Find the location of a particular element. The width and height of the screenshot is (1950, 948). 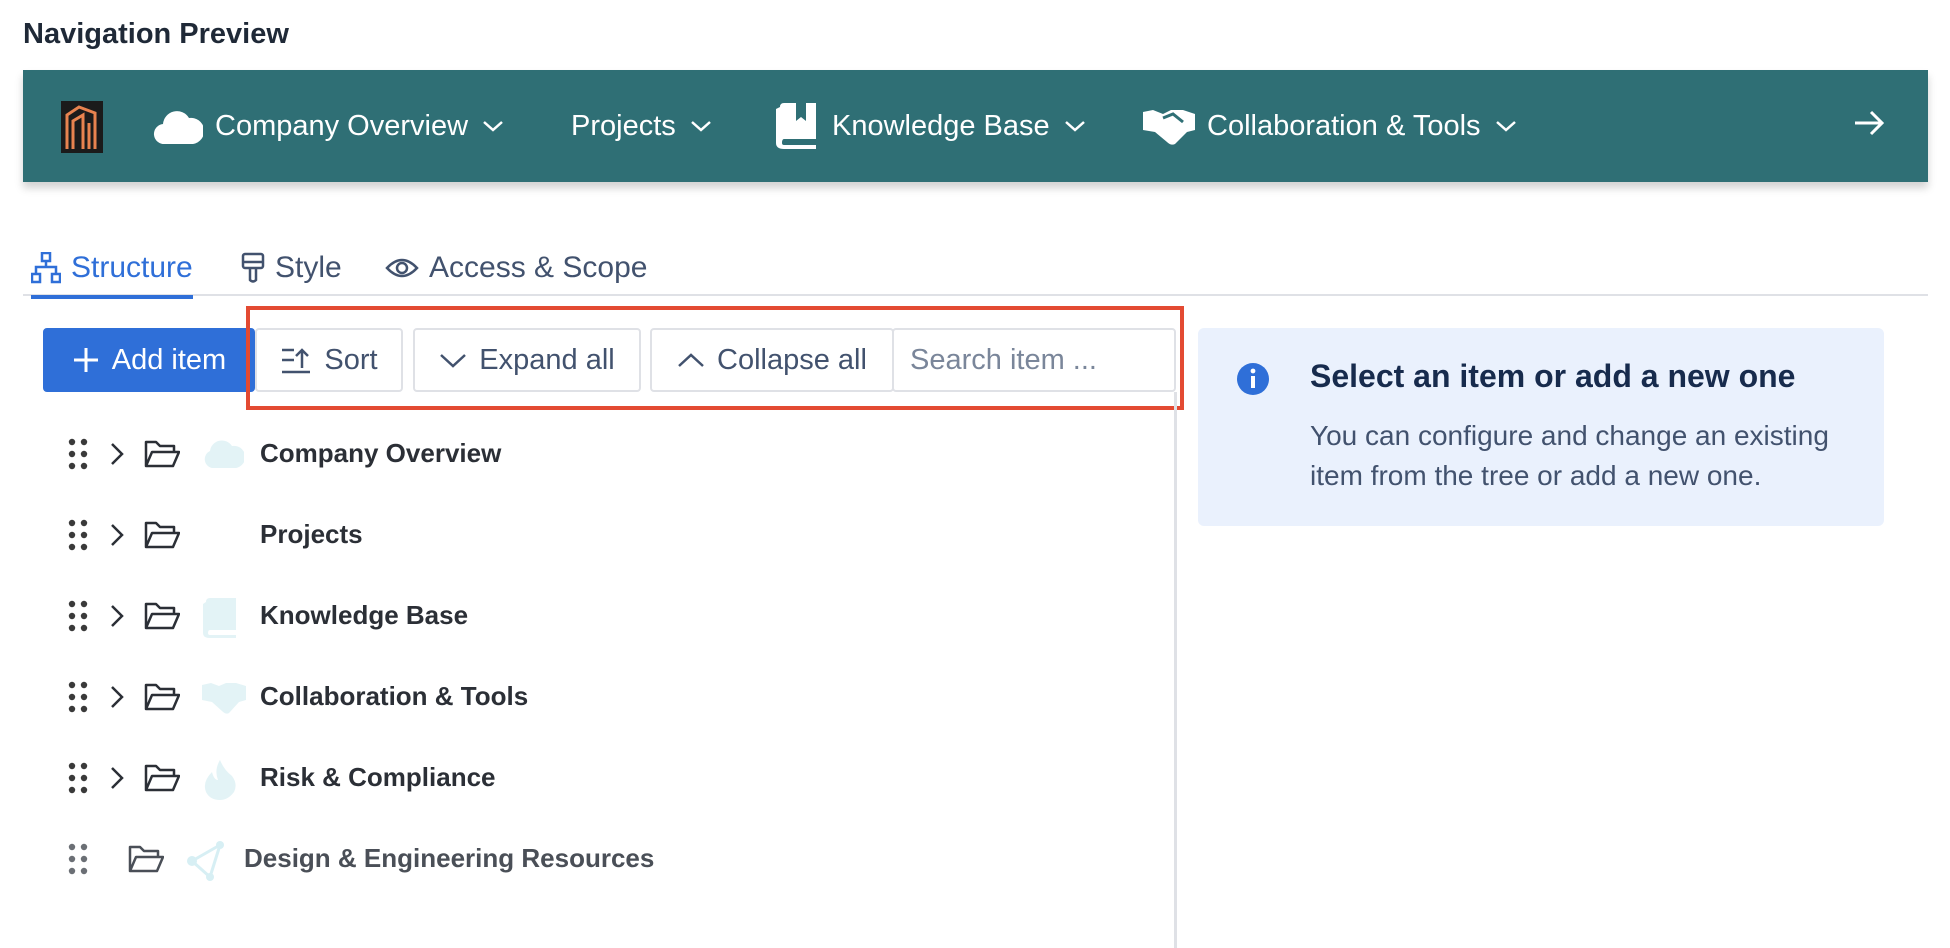

tree-item-label: Projects is located at coordinates (311, 534).